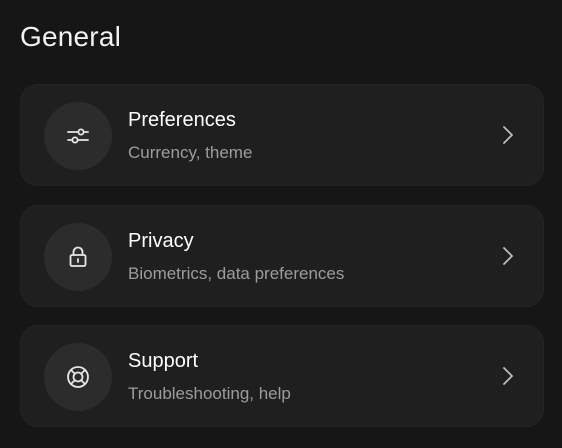 The height and width of the screenshot is (448, 562). What do you see at coordinates (182, 120) in the screenshot?
I see `settings-item-title: Preferences` at bounding box center [182, 120].